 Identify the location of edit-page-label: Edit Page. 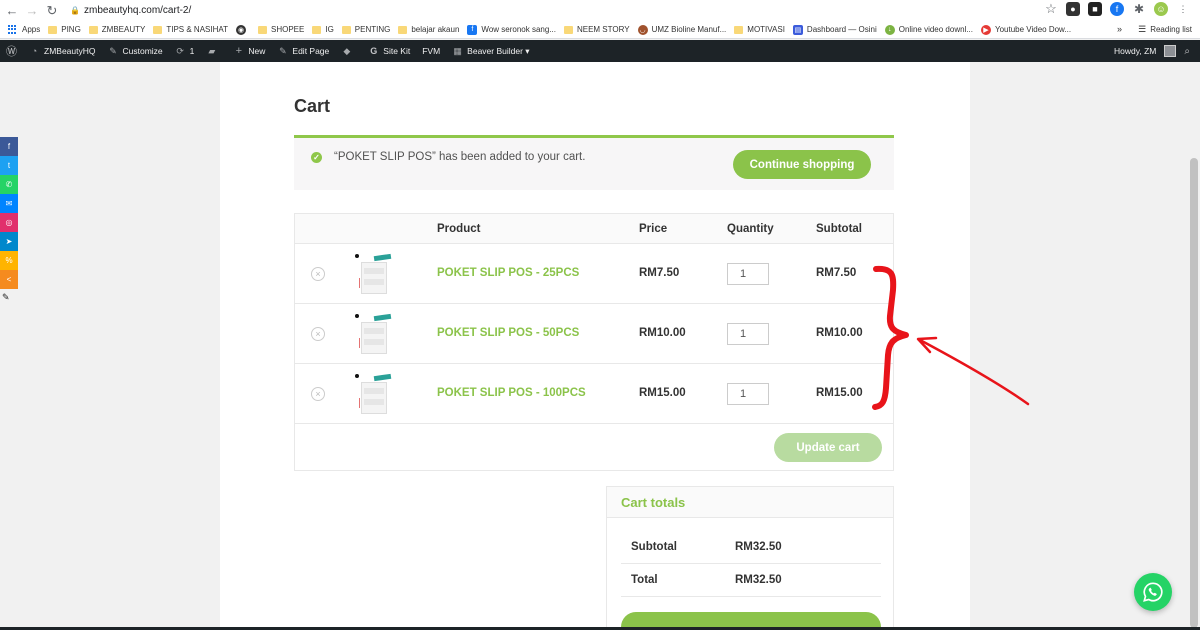
(311, 51).